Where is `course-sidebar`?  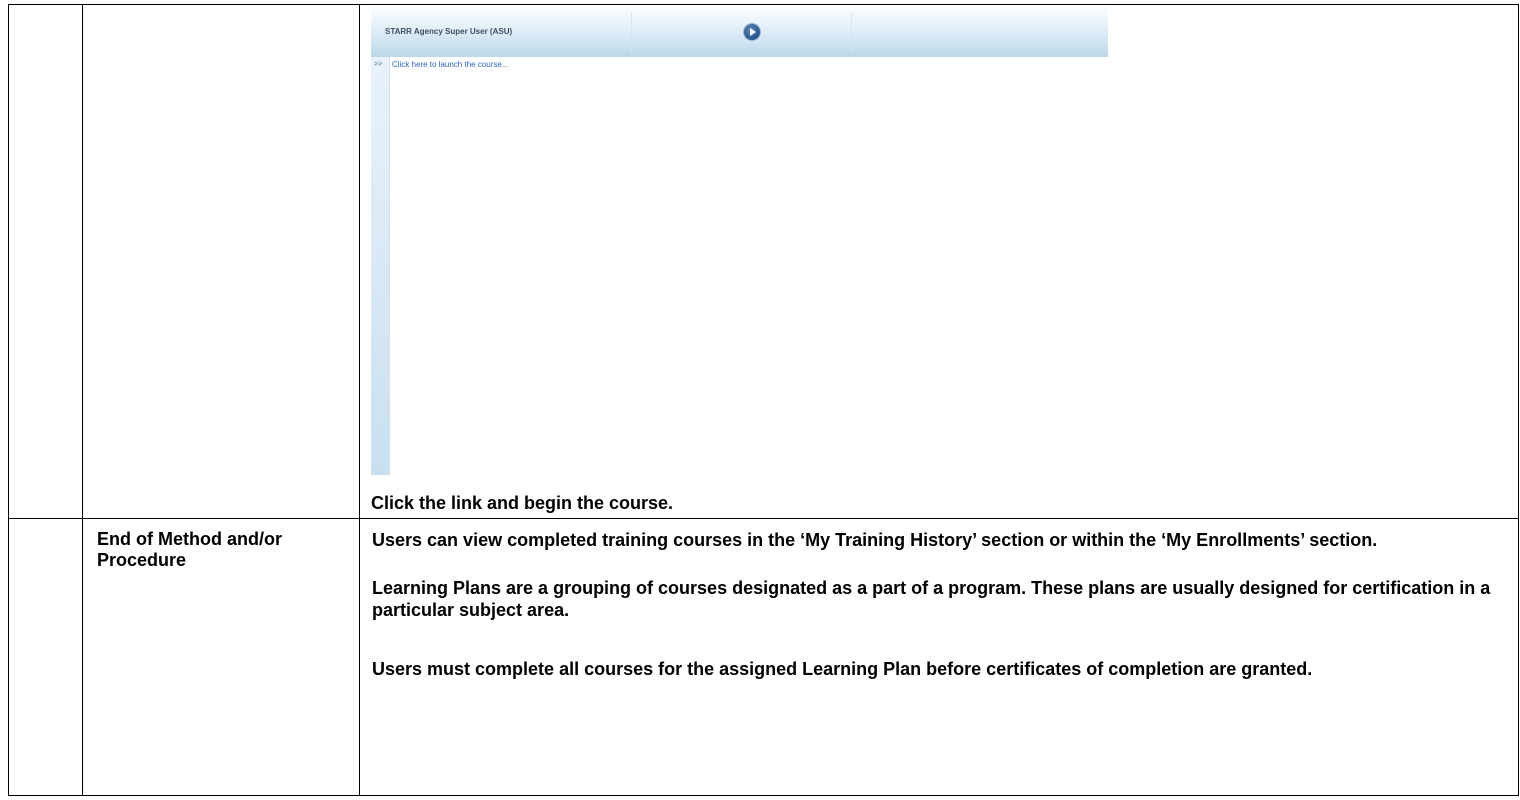
course-sidebar is located at coordinates (380, 266).